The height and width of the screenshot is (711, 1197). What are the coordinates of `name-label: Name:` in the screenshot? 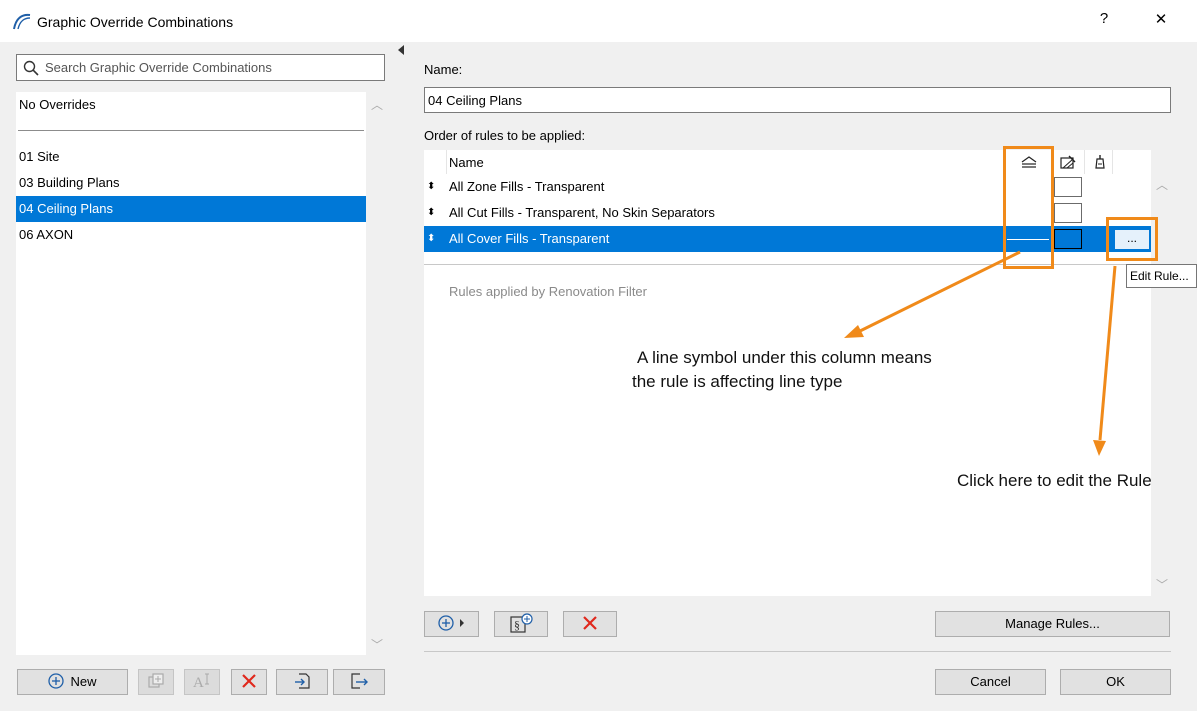 It's located at (443, 69).